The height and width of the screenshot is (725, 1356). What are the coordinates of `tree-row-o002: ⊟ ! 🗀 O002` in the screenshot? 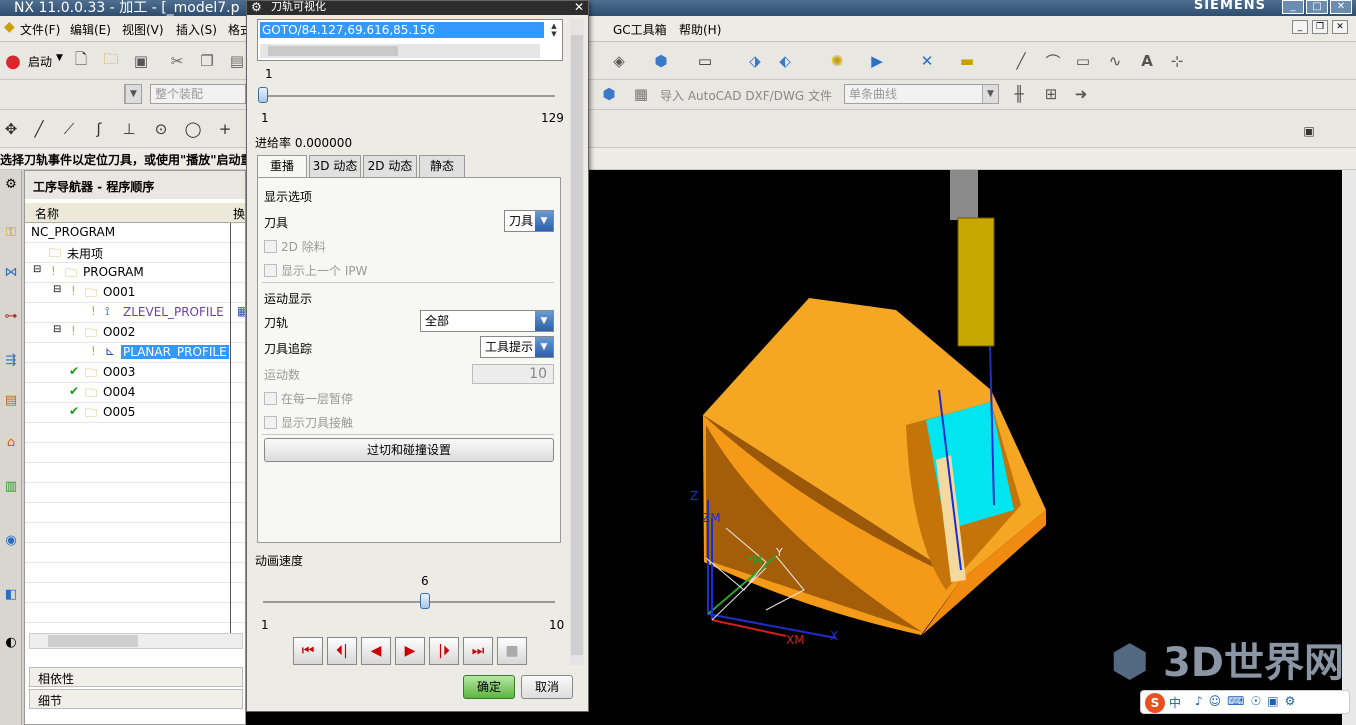 It's located at (135, 333).